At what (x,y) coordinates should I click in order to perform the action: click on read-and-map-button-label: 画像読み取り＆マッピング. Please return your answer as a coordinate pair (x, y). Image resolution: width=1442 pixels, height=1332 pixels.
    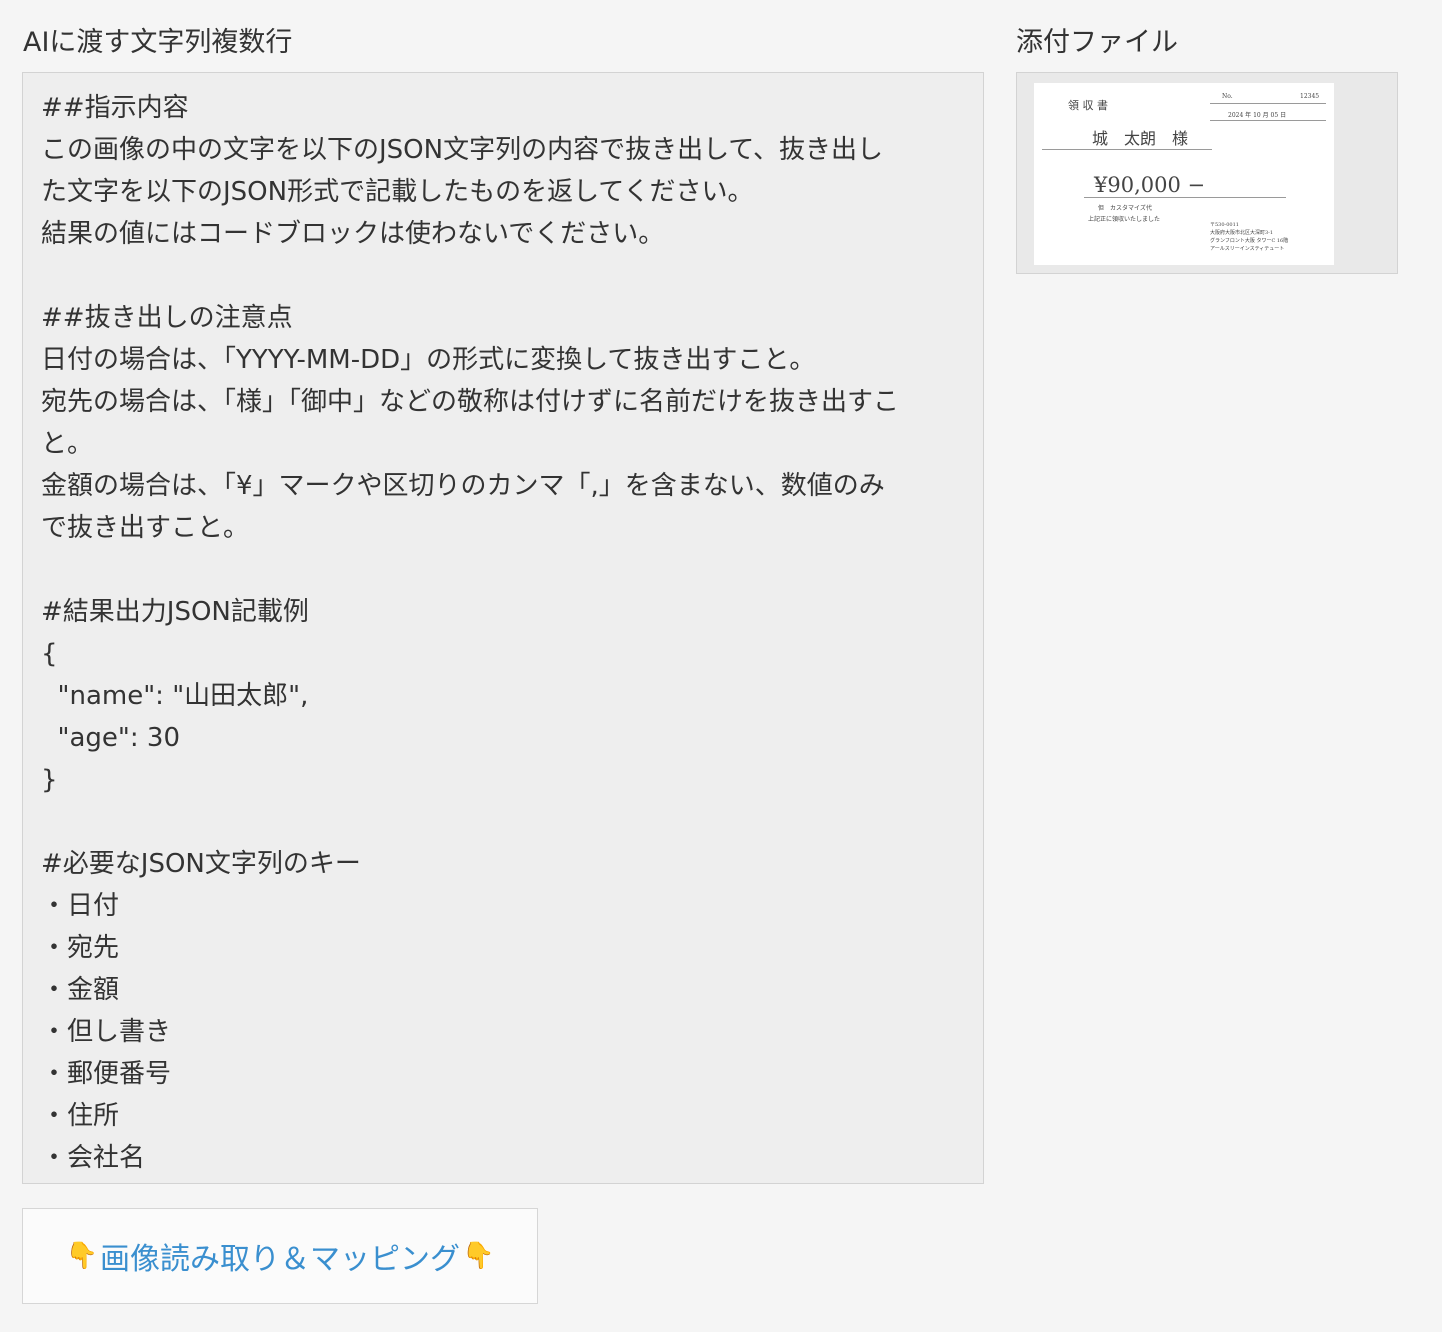
    Looking at the image, I should click on (280, 1259).